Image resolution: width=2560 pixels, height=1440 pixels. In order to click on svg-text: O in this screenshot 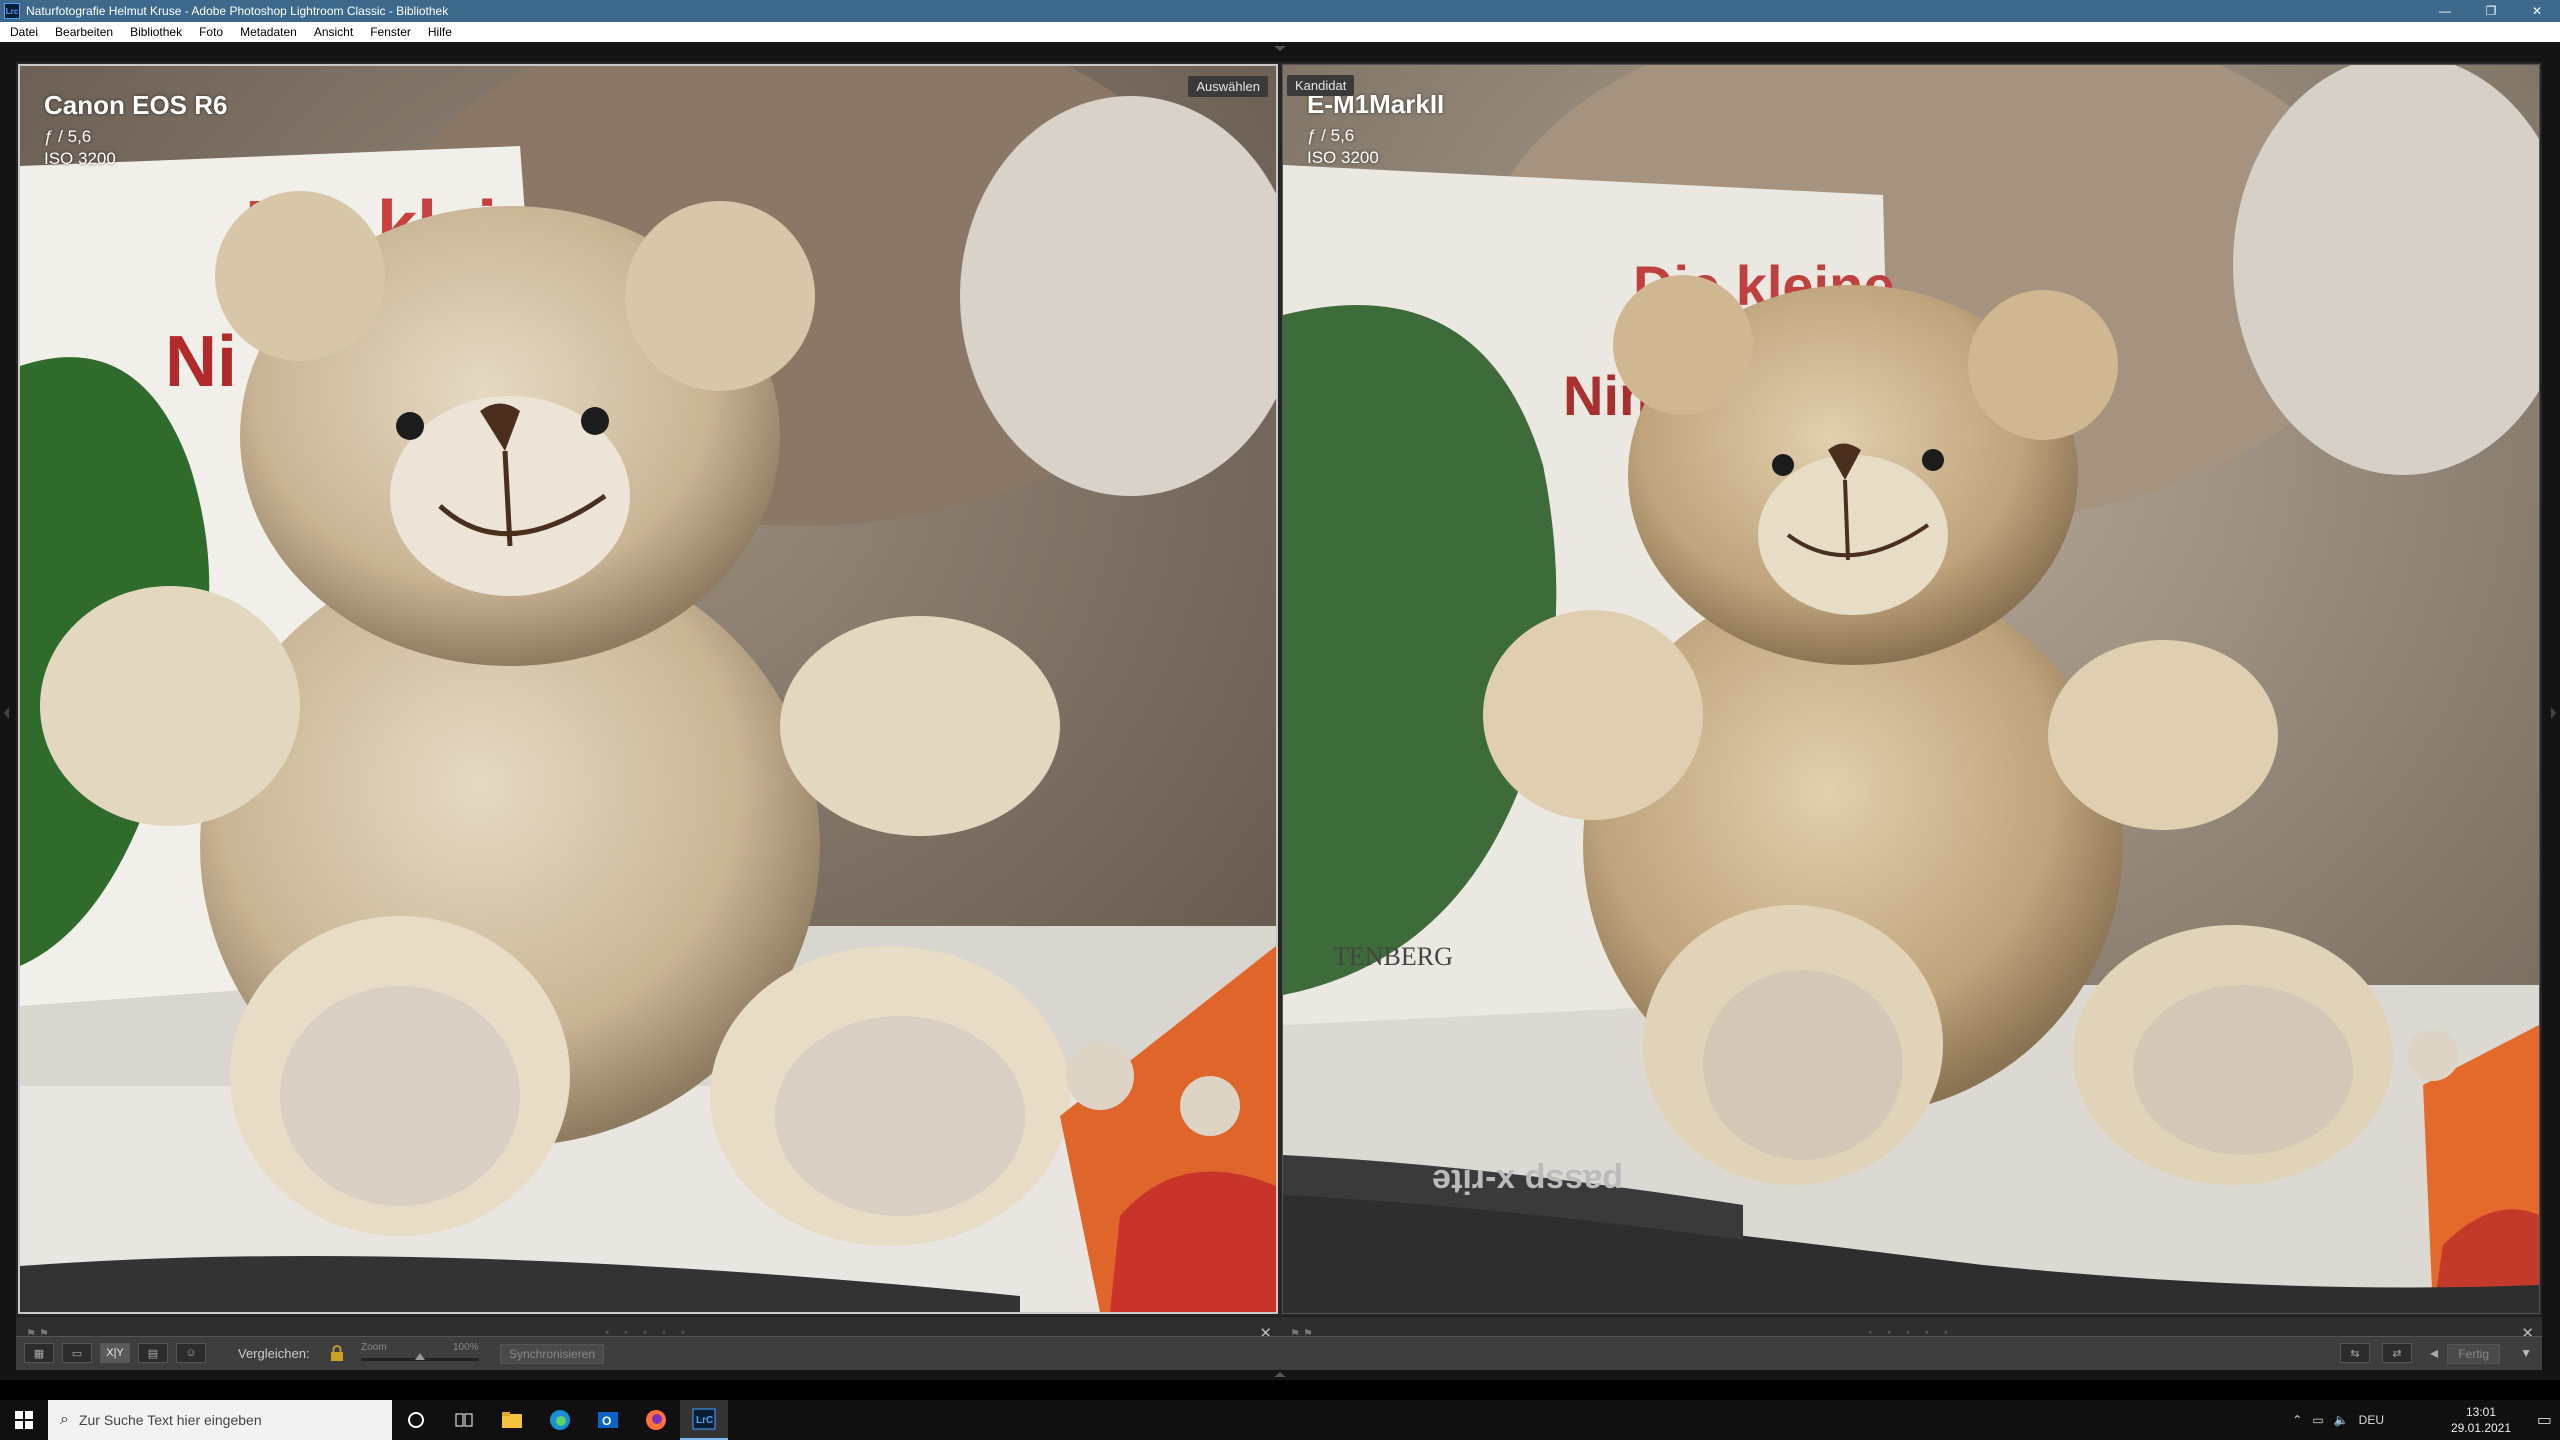, I will do `click(606, 1421)`.